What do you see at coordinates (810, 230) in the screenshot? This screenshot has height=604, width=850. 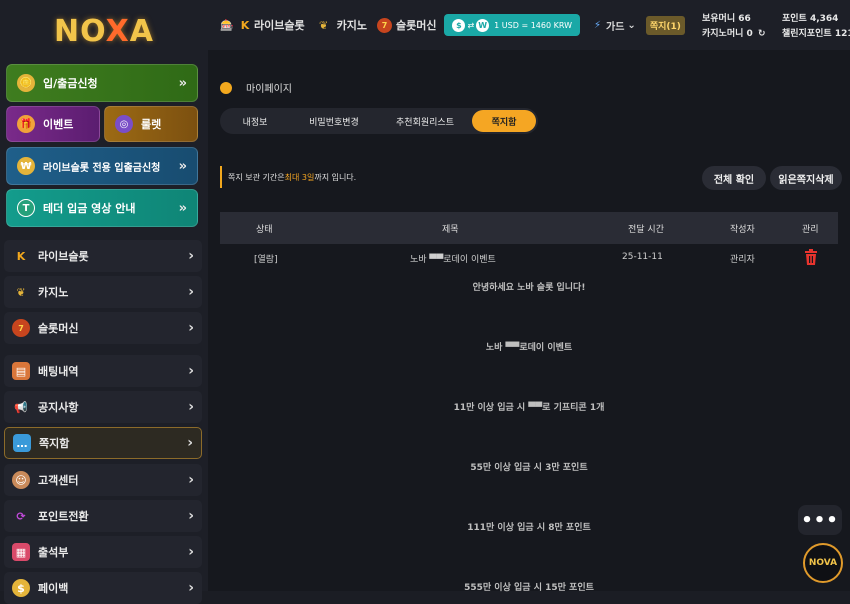 I see `col-manage: 관리` at bounding box center [810, 230].